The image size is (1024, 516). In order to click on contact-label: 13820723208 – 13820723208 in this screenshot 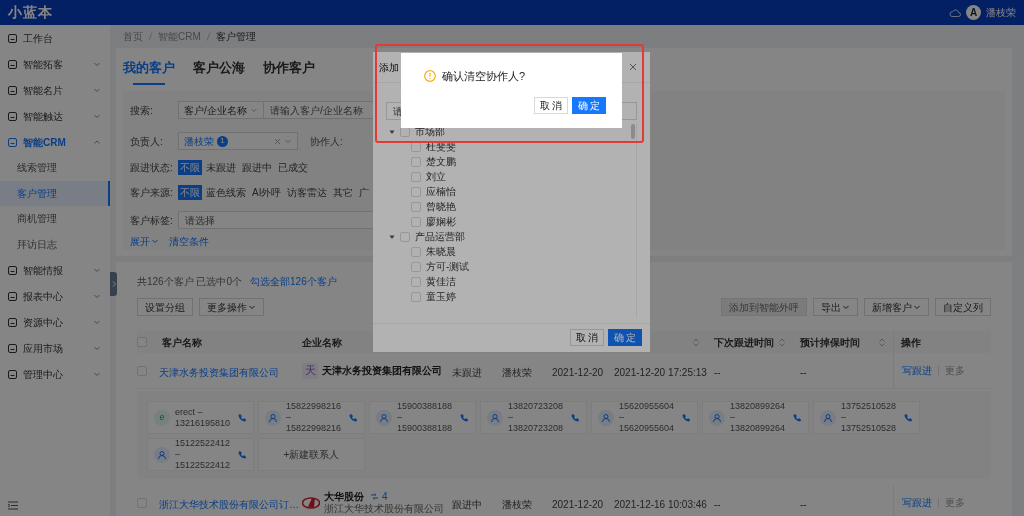, I will do `click(536, 417)`.